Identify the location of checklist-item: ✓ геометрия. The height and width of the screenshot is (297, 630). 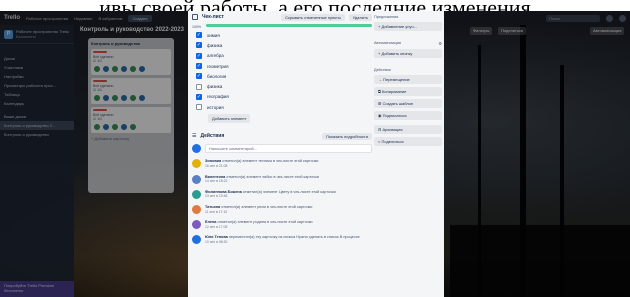
(282, 66).